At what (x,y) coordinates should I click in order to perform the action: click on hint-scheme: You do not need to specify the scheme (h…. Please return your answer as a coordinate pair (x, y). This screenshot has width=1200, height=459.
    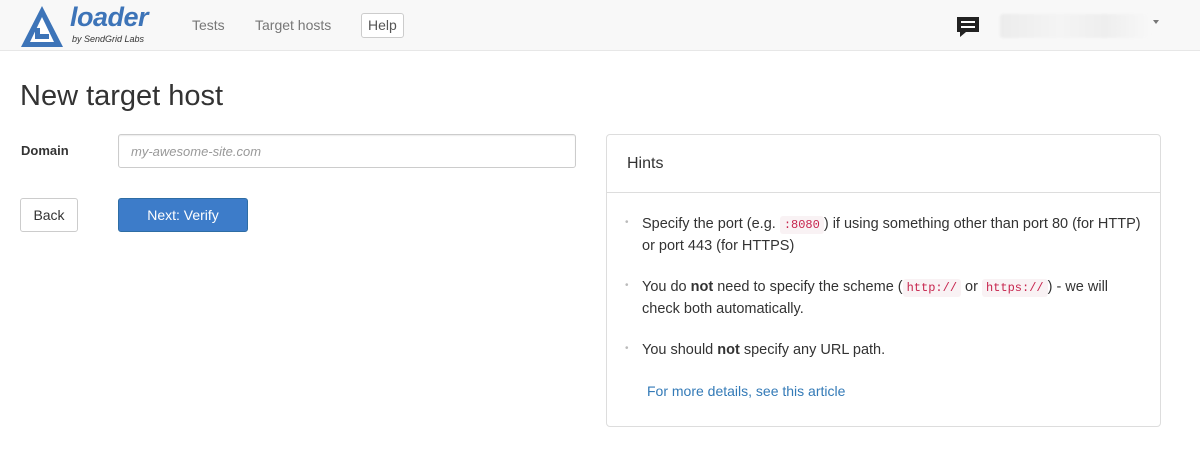
    Looking at the image, I should click on (892, 298).